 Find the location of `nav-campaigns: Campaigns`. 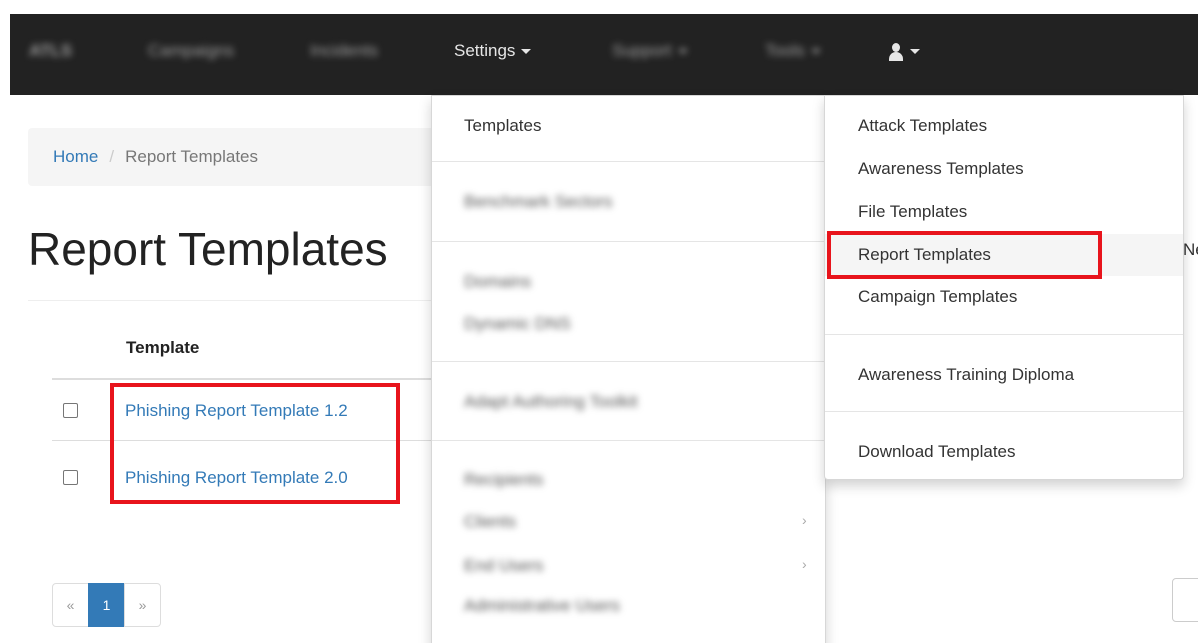

nav-campaigns: Campaigns is located at coordinates (191, 54).